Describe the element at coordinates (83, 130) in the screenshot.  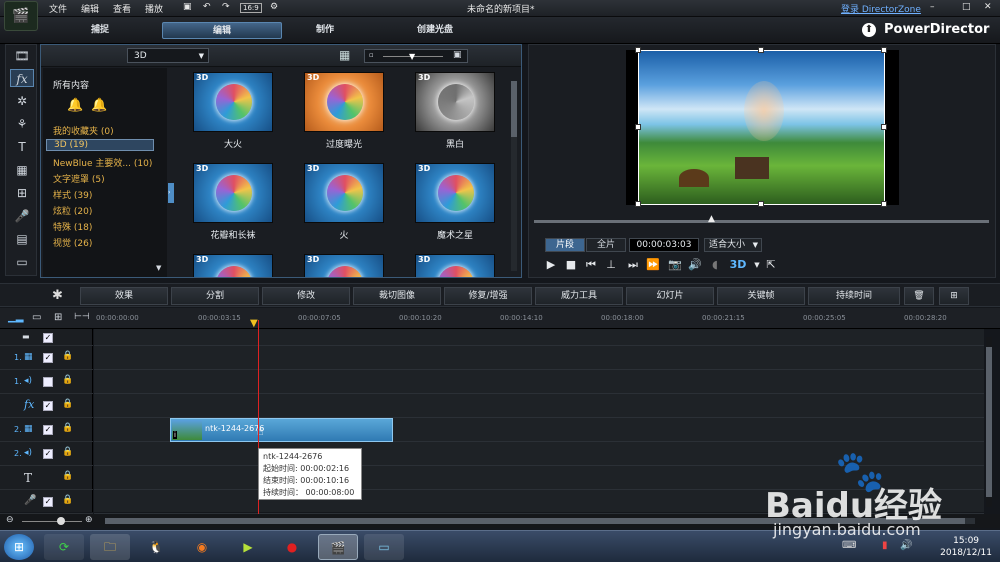
I see `category-favorites: 我的收藏夹 (0)` at that location.